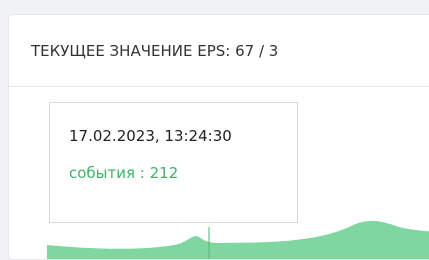 Image resolution: width=429 pixels, height=260 pixels. Describe the element at coordinates (238, 240) in the screenshot. I see `events-area-series` at that location.